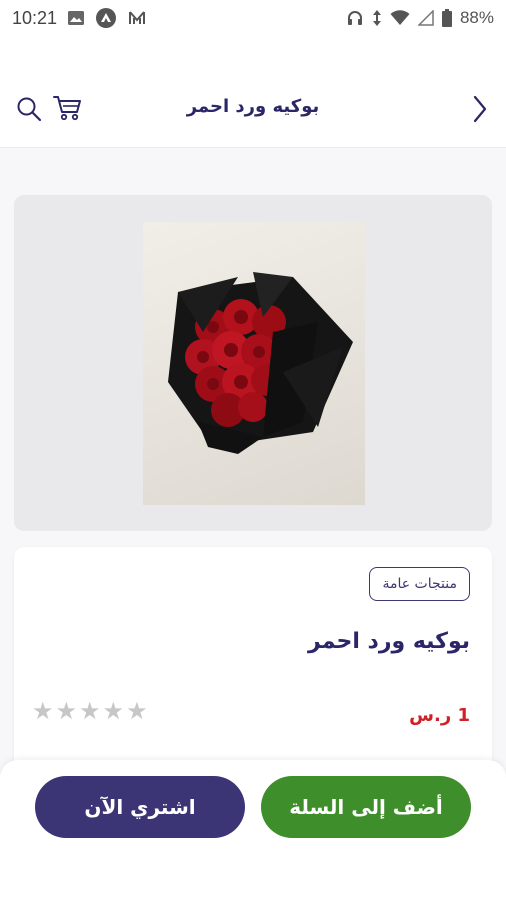  I want to click on category-badge: منتجات عامة, so click(419, 584).